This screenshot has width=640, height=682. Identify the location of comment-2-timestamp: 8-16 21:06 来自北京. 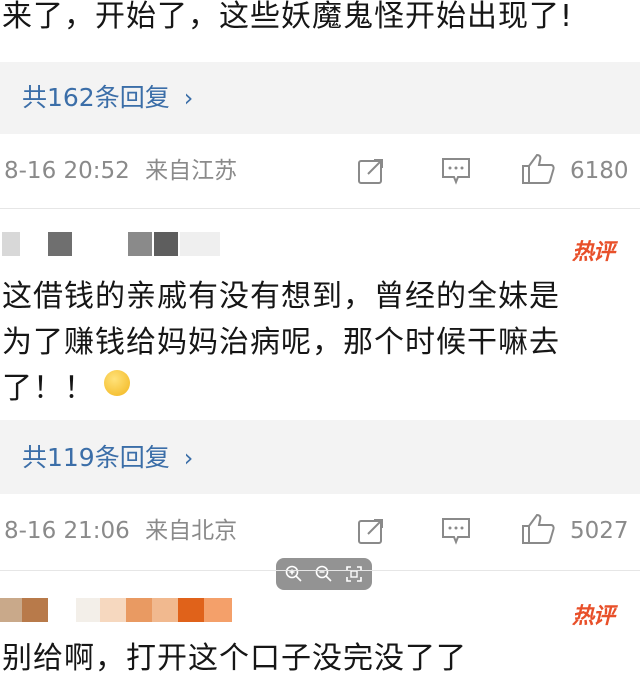
(120, 531).